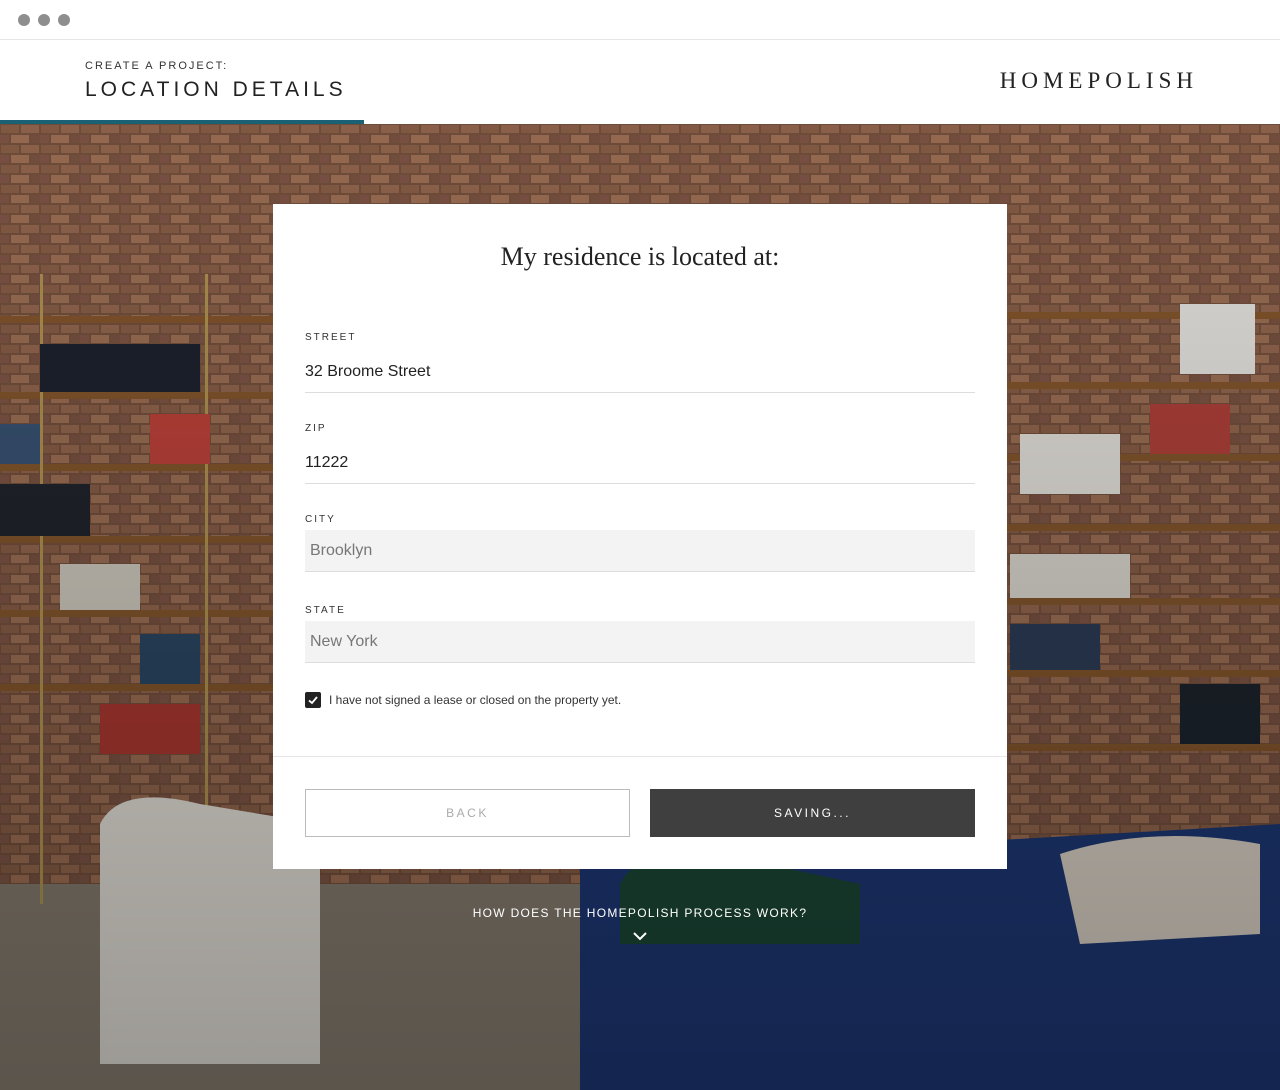  Describe the element at coordinates (325, 610) in the screenshot. I see `state-label: STATE` at that location.